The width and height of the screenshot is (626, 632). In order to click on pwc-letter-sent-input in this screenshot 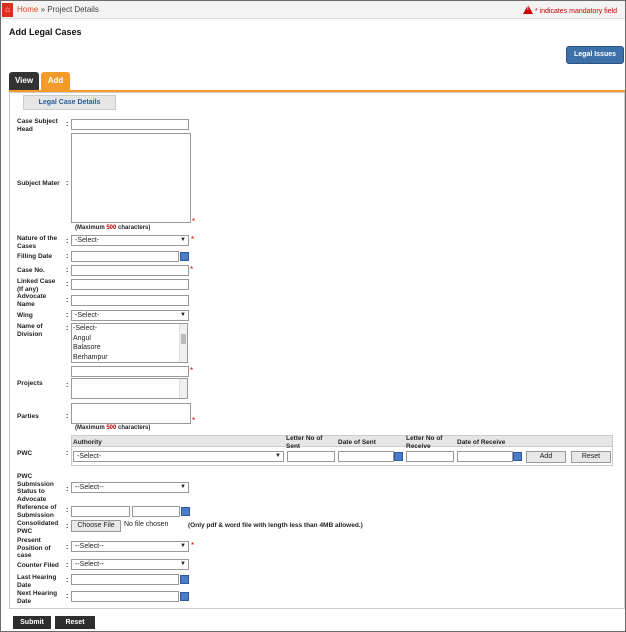, I will do `click(311, 456)`.